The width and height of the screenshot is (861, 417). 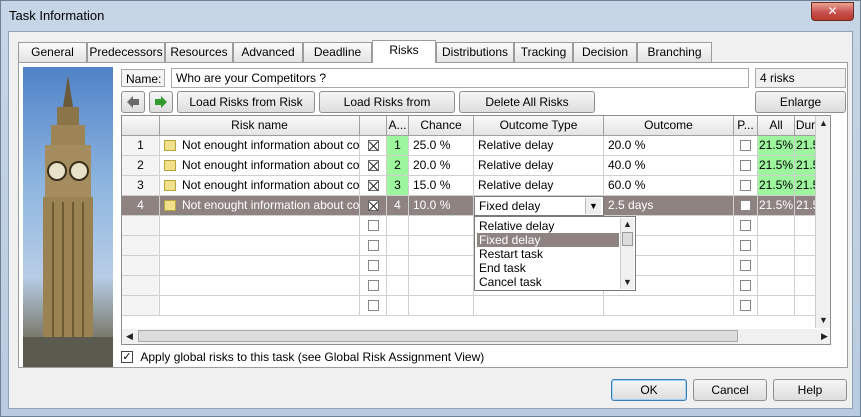 I want to click on grid-horizontal-scrollbar: ◀ ▶, so click(x=476, y=336).